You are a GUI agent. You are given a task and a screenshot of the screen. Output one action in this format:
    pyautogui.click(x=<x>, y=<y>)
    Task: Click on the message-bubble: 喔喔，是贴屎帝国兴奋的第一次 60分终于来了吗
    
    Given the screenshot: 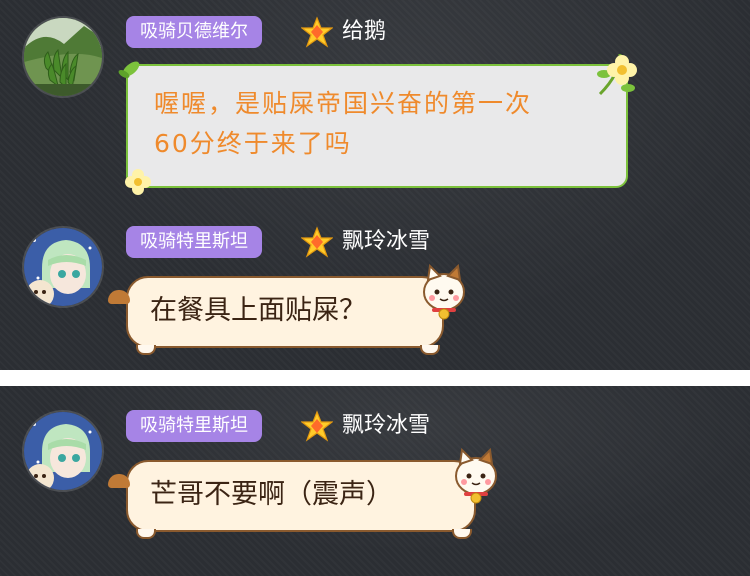 What is the action you would take?
    pyautogui.click(x=377, y=126)
    